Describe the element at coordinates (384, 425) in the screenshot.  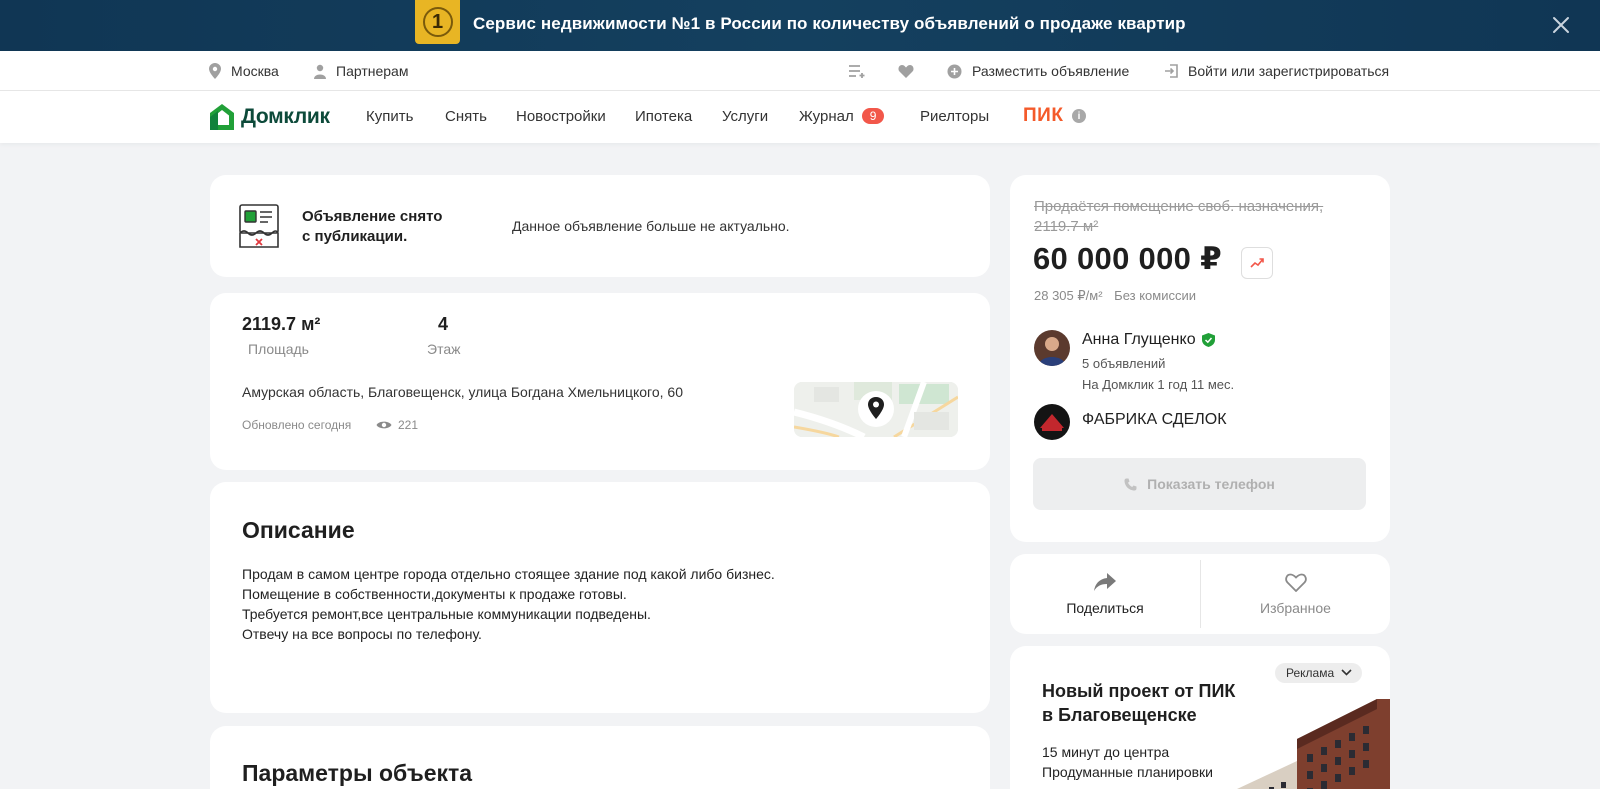
I see `eye-icon` at that location.